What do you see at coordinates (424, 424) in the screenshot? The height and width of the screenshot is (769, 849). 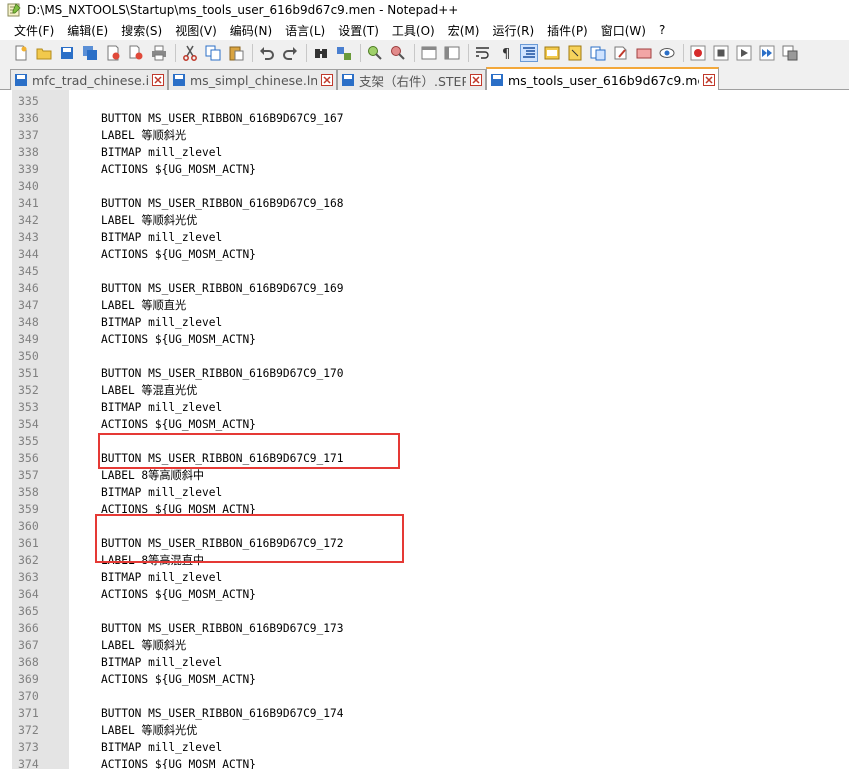 I see `code-line: 354 ACTIONS ${UG_MOSM_ACTN}` at bounding box center [424, 424].